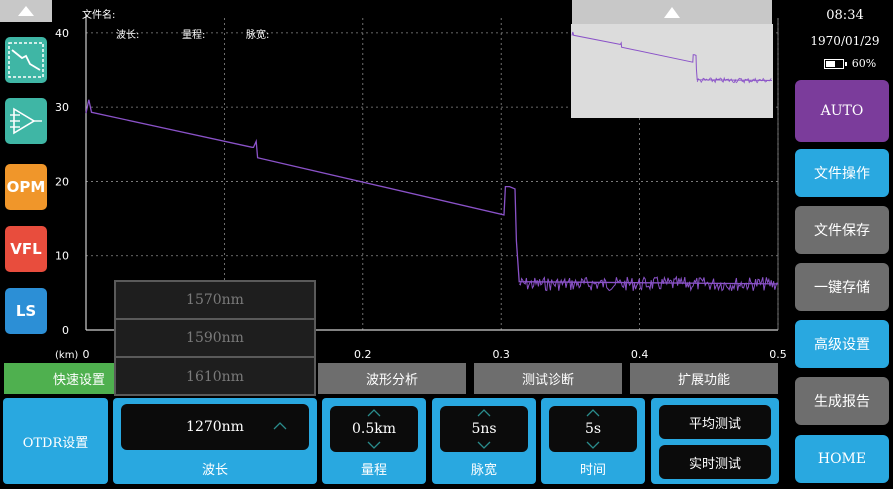 The width and height of the screenshot is (893, 489). I want to click on wavelength-option: 1610nm, so click(215, 377).